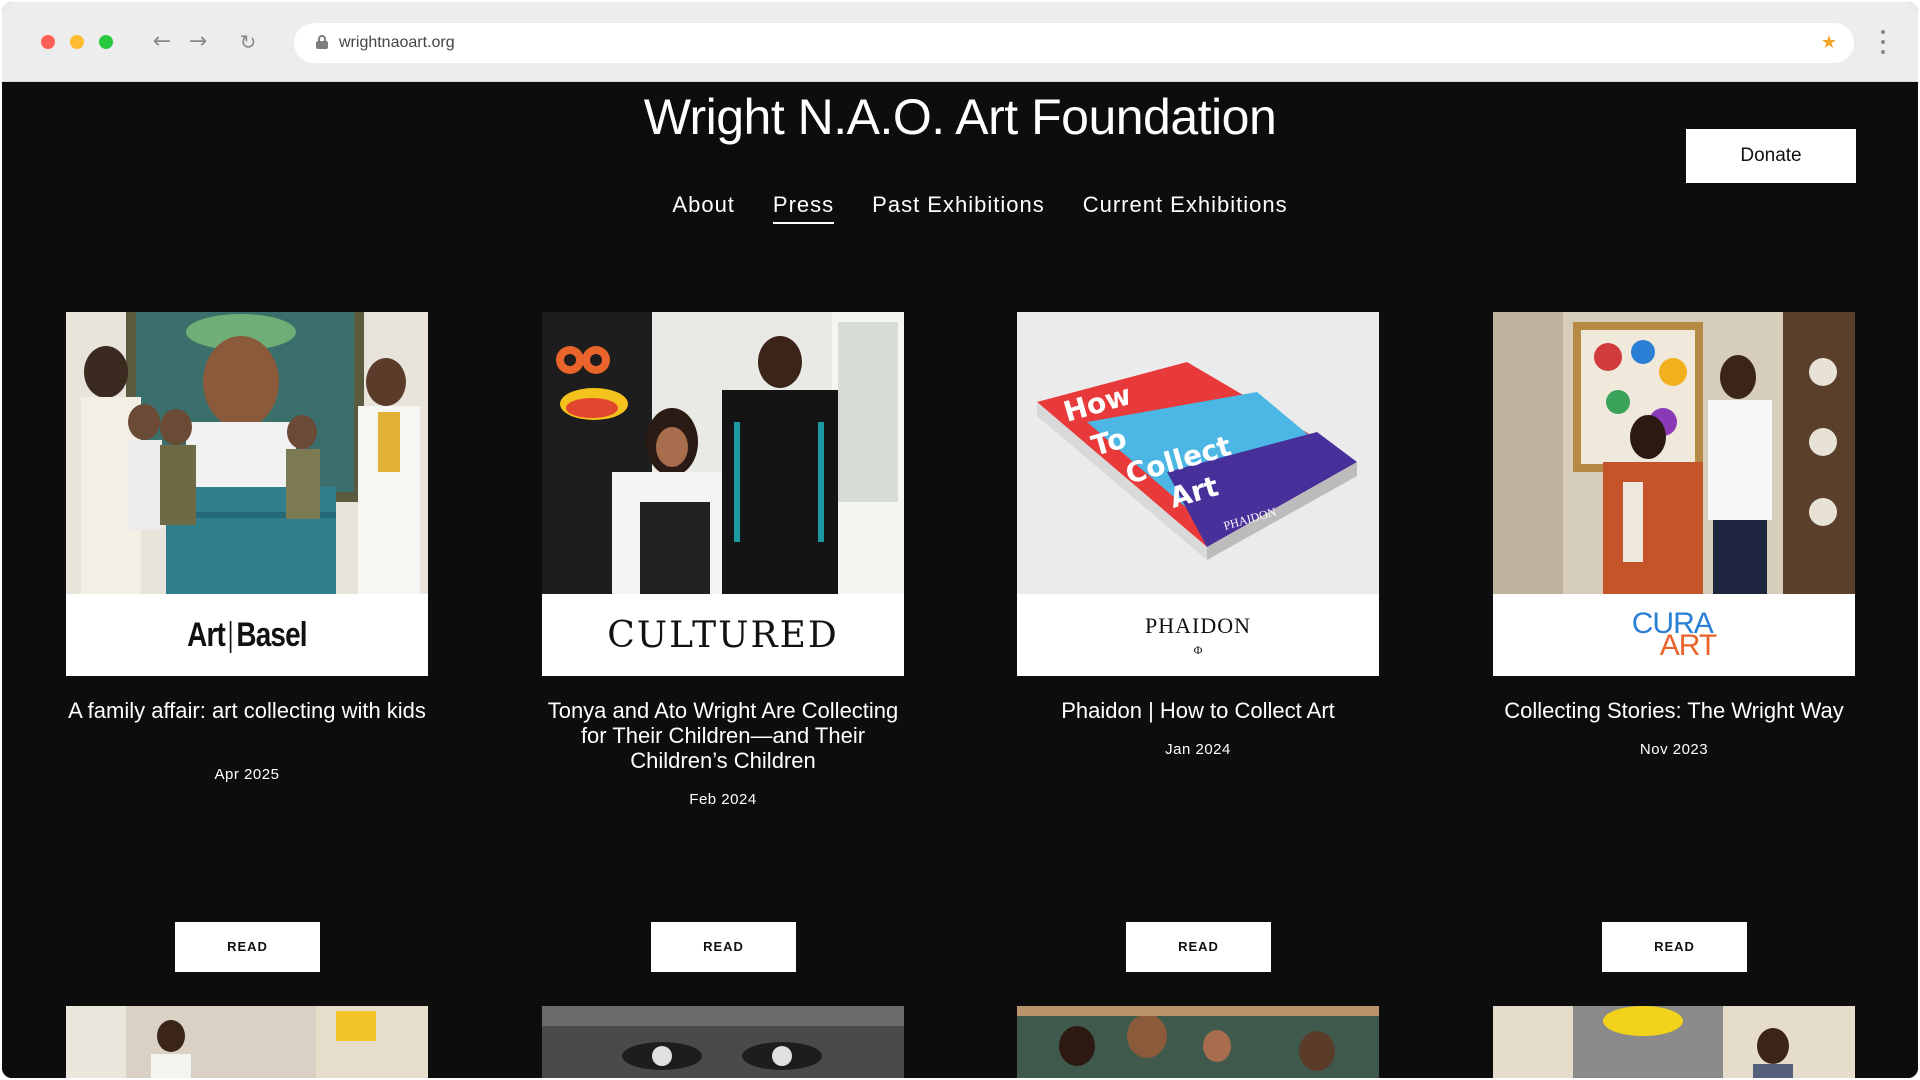 This screenshot has height=1080, width=1920. What do you see at coordinates (1829, 43) in the screenshot?
I see `star-icon: ★` at bounding box center [1829, 43].